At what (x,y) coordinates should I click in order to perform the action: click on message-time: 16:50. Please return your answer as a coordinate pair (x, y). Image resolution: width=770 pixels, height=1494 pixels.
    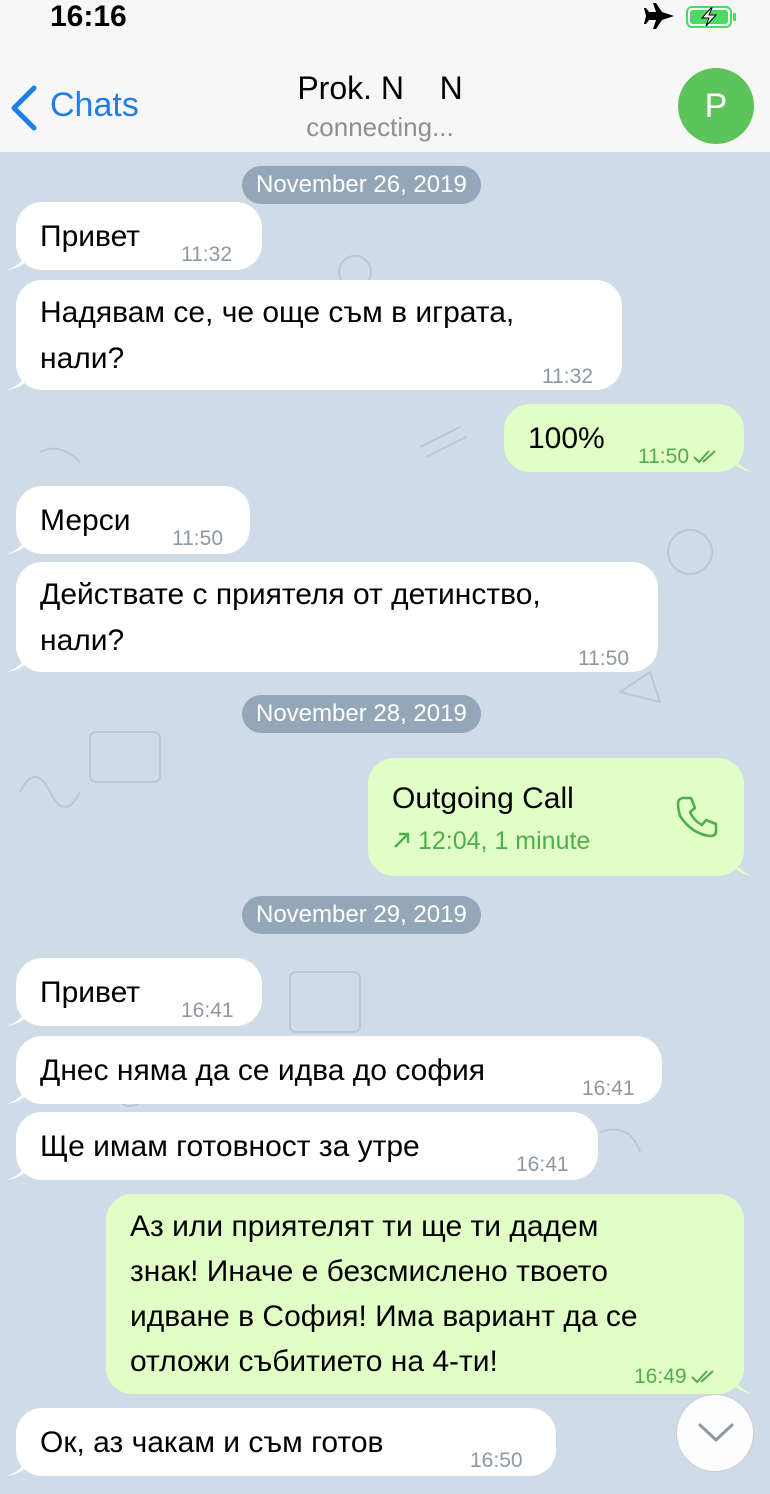
    Looking at the image, I should click on (496, 1460).